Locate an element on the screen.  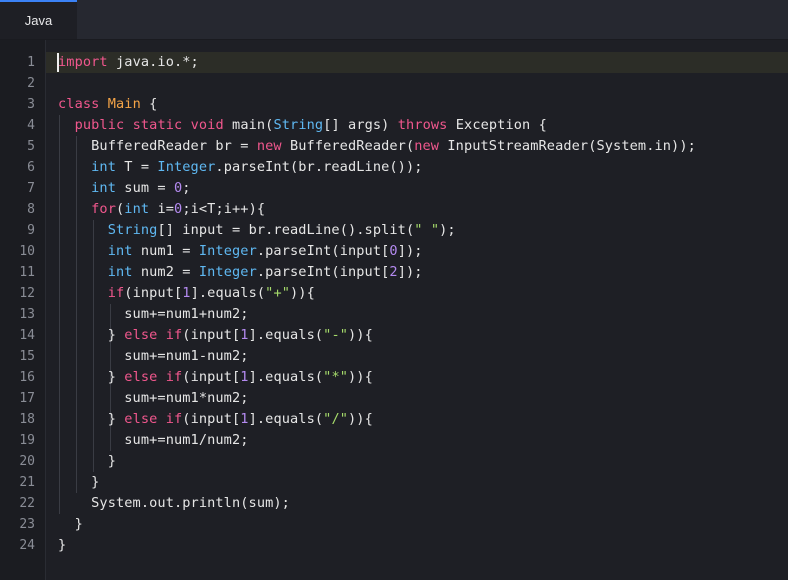
tab-bar: Java is located at coordinates (394, 20).